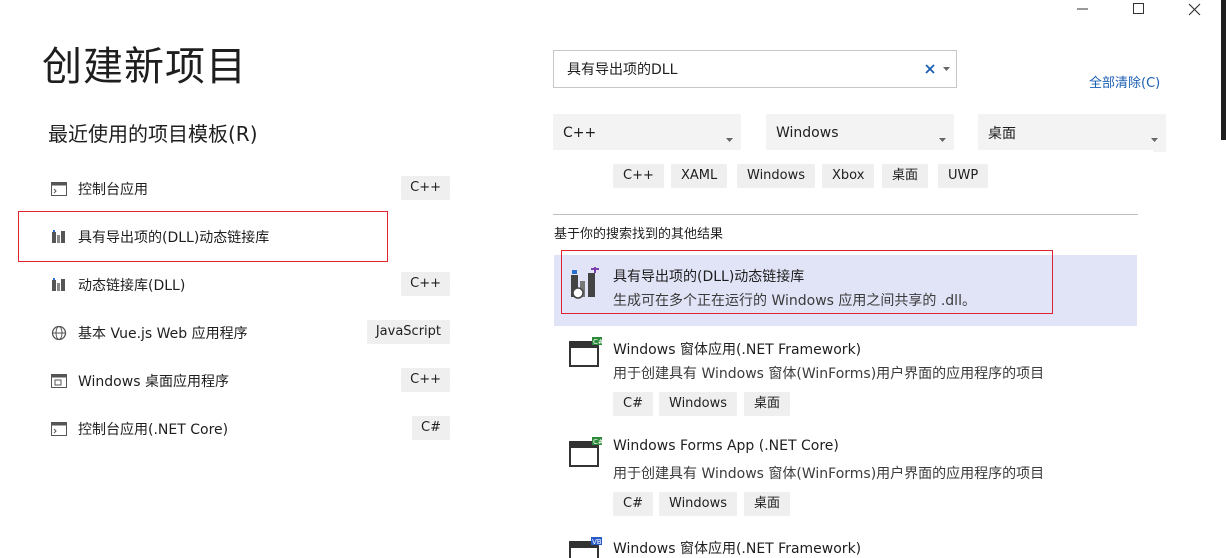 The image size is (1226, 558). Describe the element at coordinates (647, 133) in the screenshot. I see `language-filter: C++` at that location.